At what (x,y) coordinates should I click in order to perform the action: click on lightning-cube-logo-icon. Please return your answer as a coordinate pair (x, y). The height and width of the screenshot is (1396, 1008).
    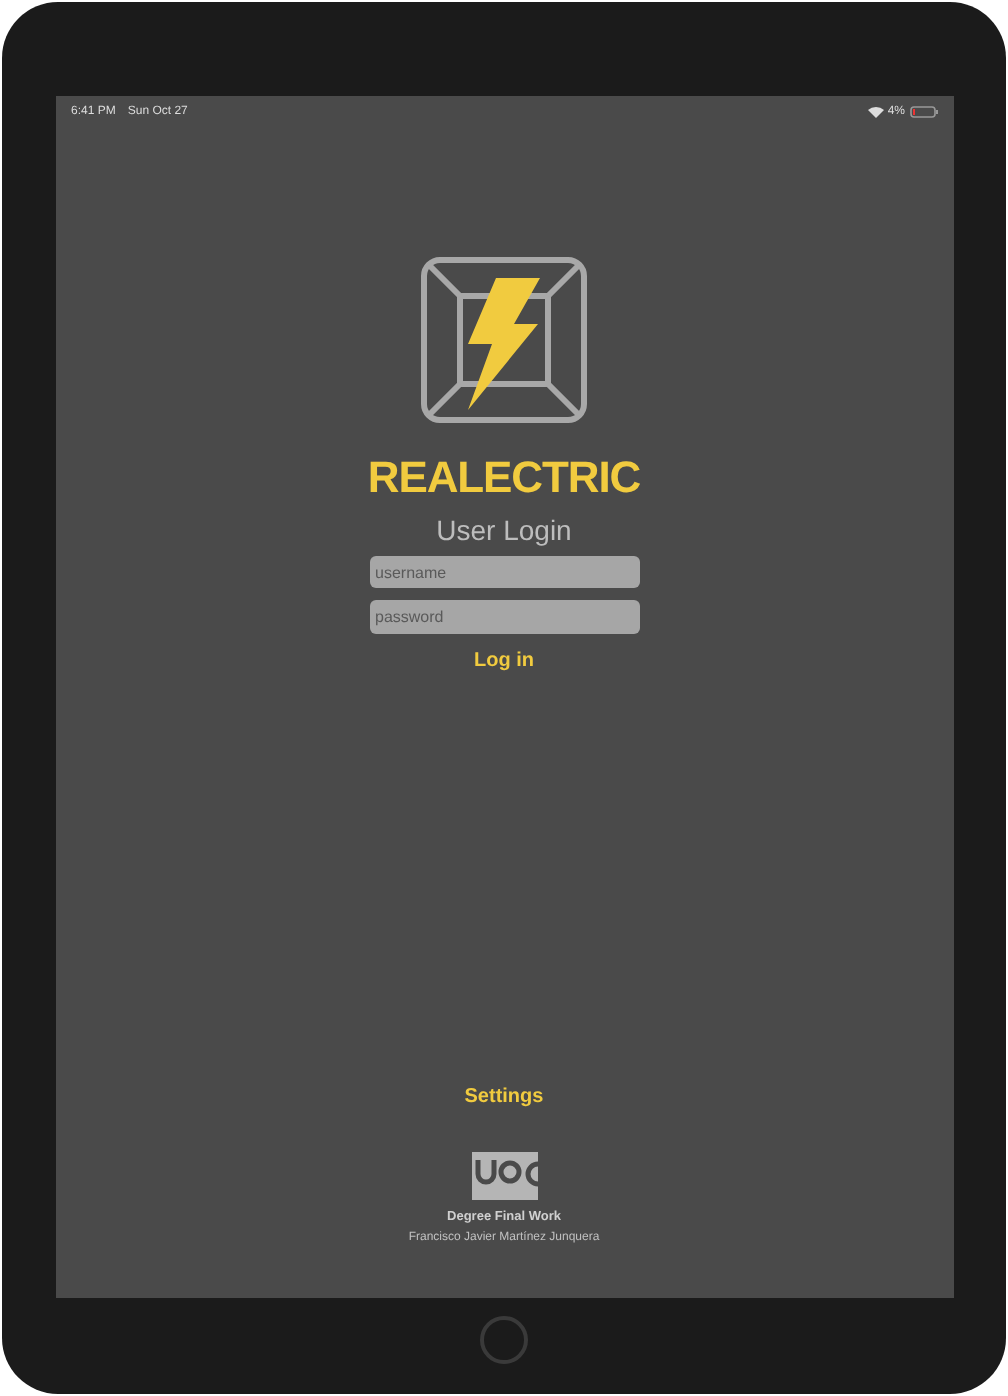
    Looking at the image, I should click on (504, 340).